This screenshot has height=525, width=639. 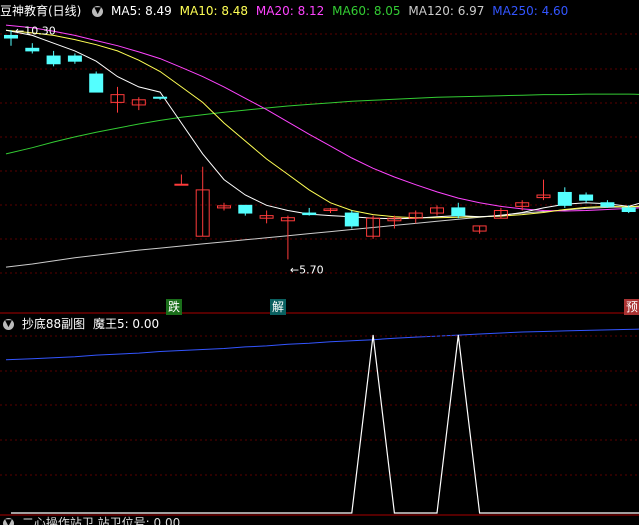 I want to click on ma10-value: MA10: 8.48, so click(x=214, y=11).